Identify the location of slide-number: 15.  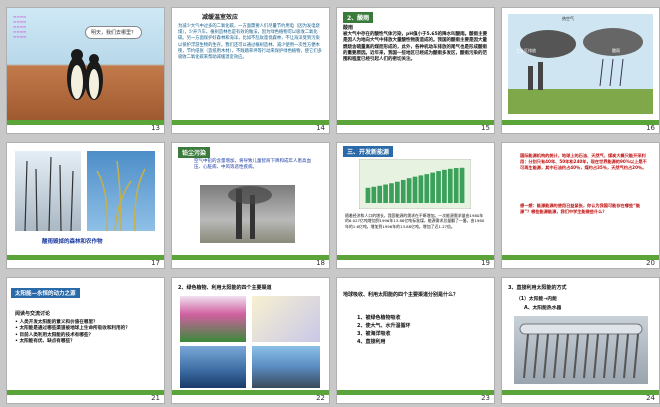
(485, 128).